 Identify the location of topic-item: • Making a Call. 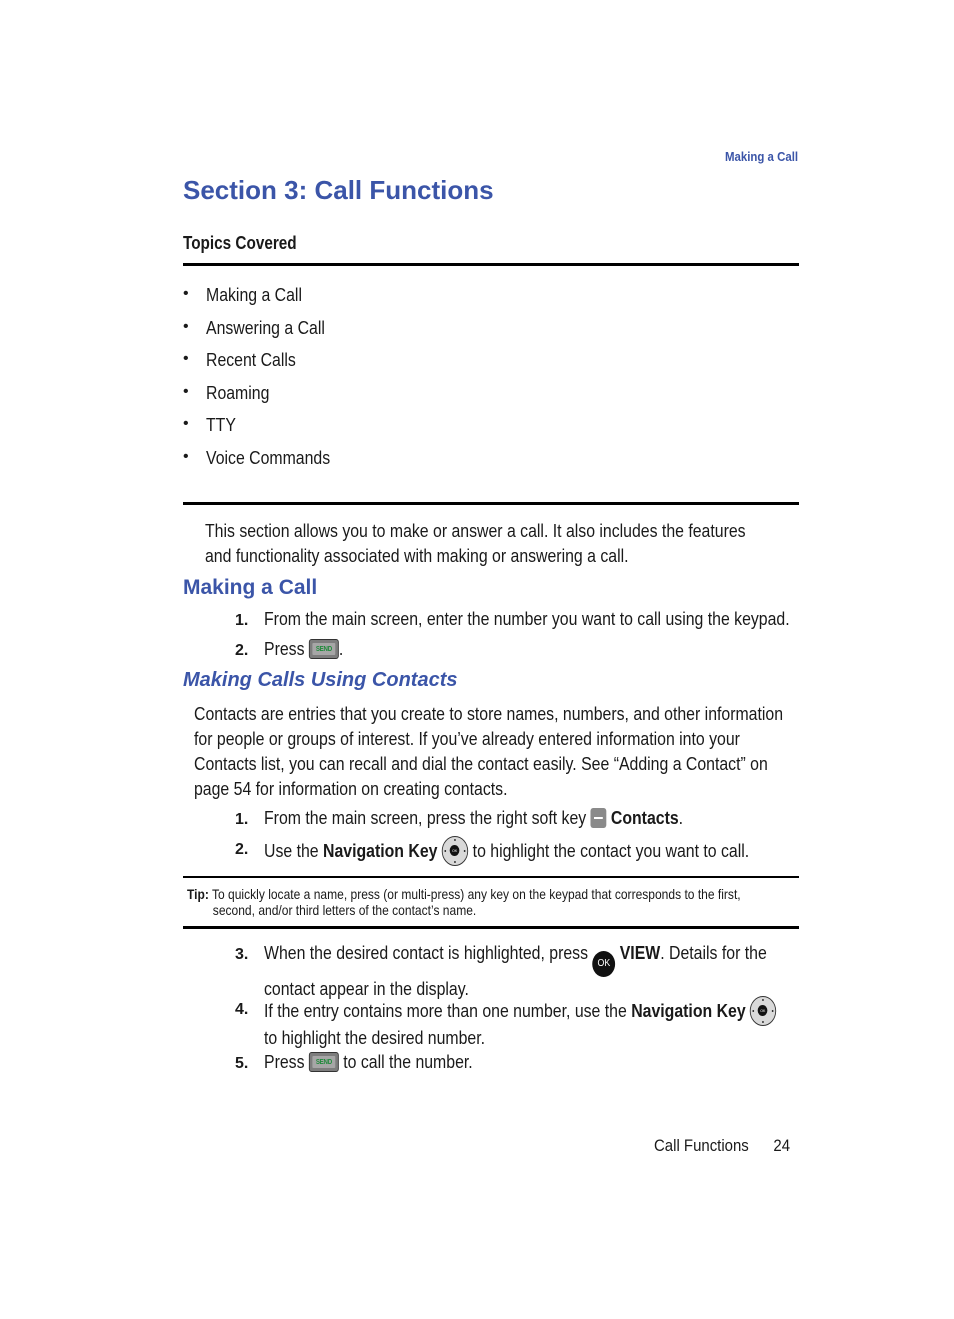
(242, 295).